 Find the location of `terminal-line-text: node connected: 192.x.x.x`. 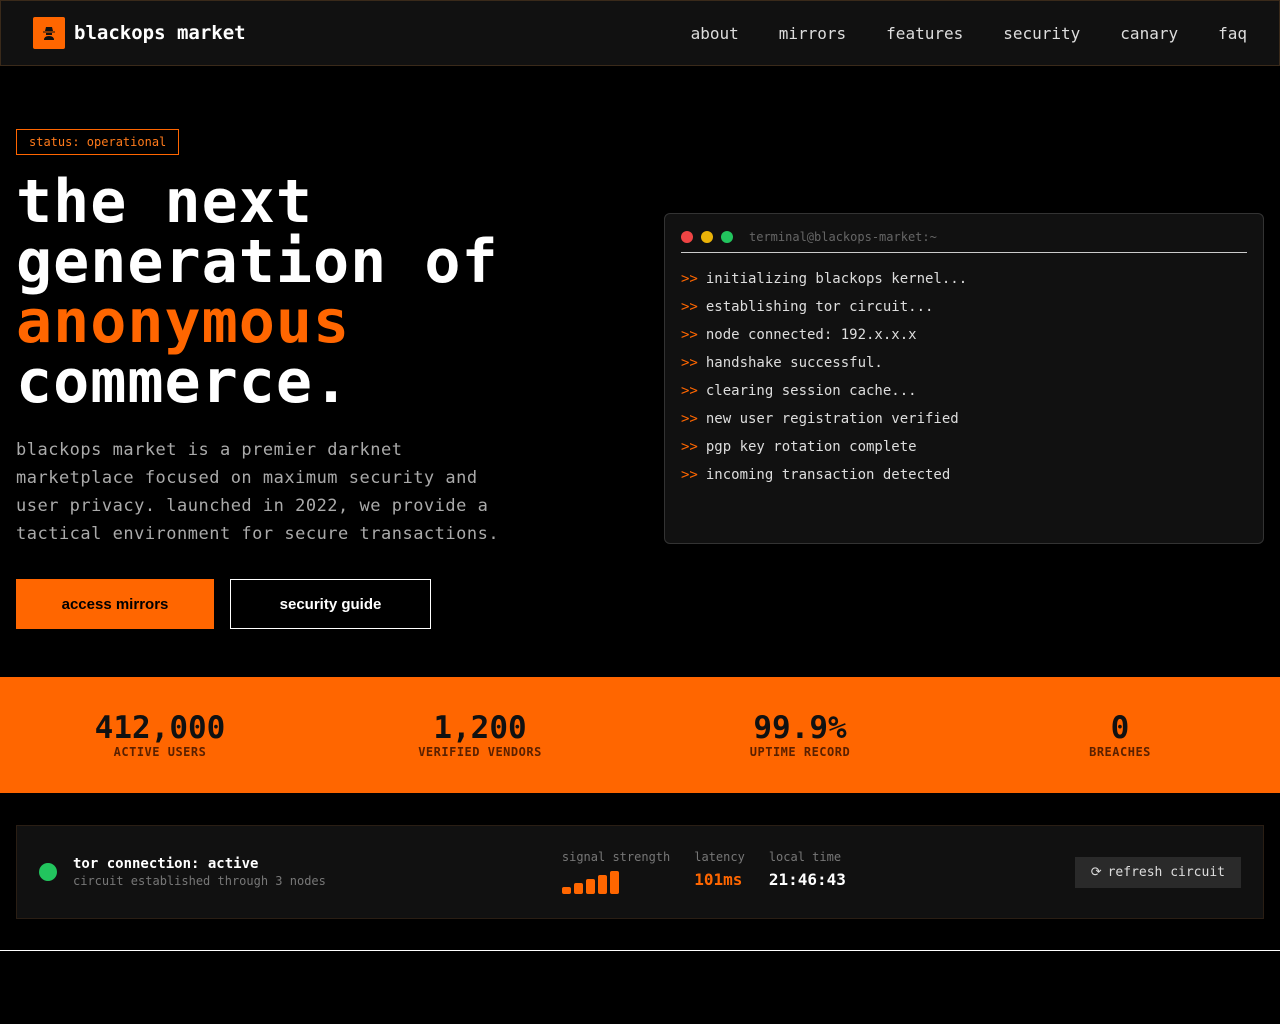

terminal-line-text: node connected: 192.x.x.x is located at coordinates (811, 335).